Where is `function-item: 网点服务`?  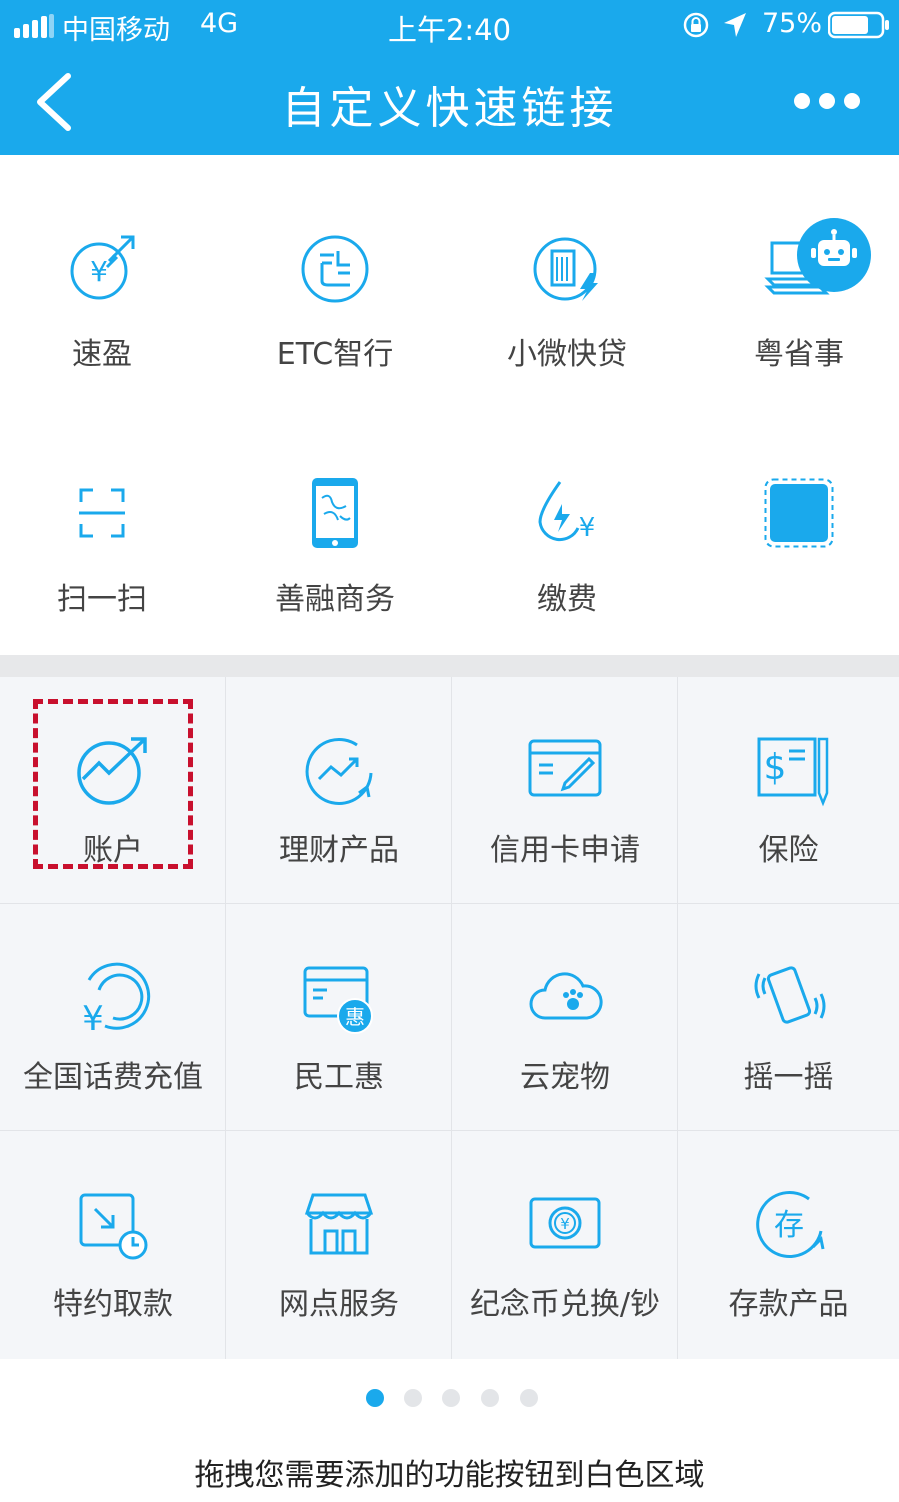
function-item: 网点服务 is located at coordinates (339, 1245).